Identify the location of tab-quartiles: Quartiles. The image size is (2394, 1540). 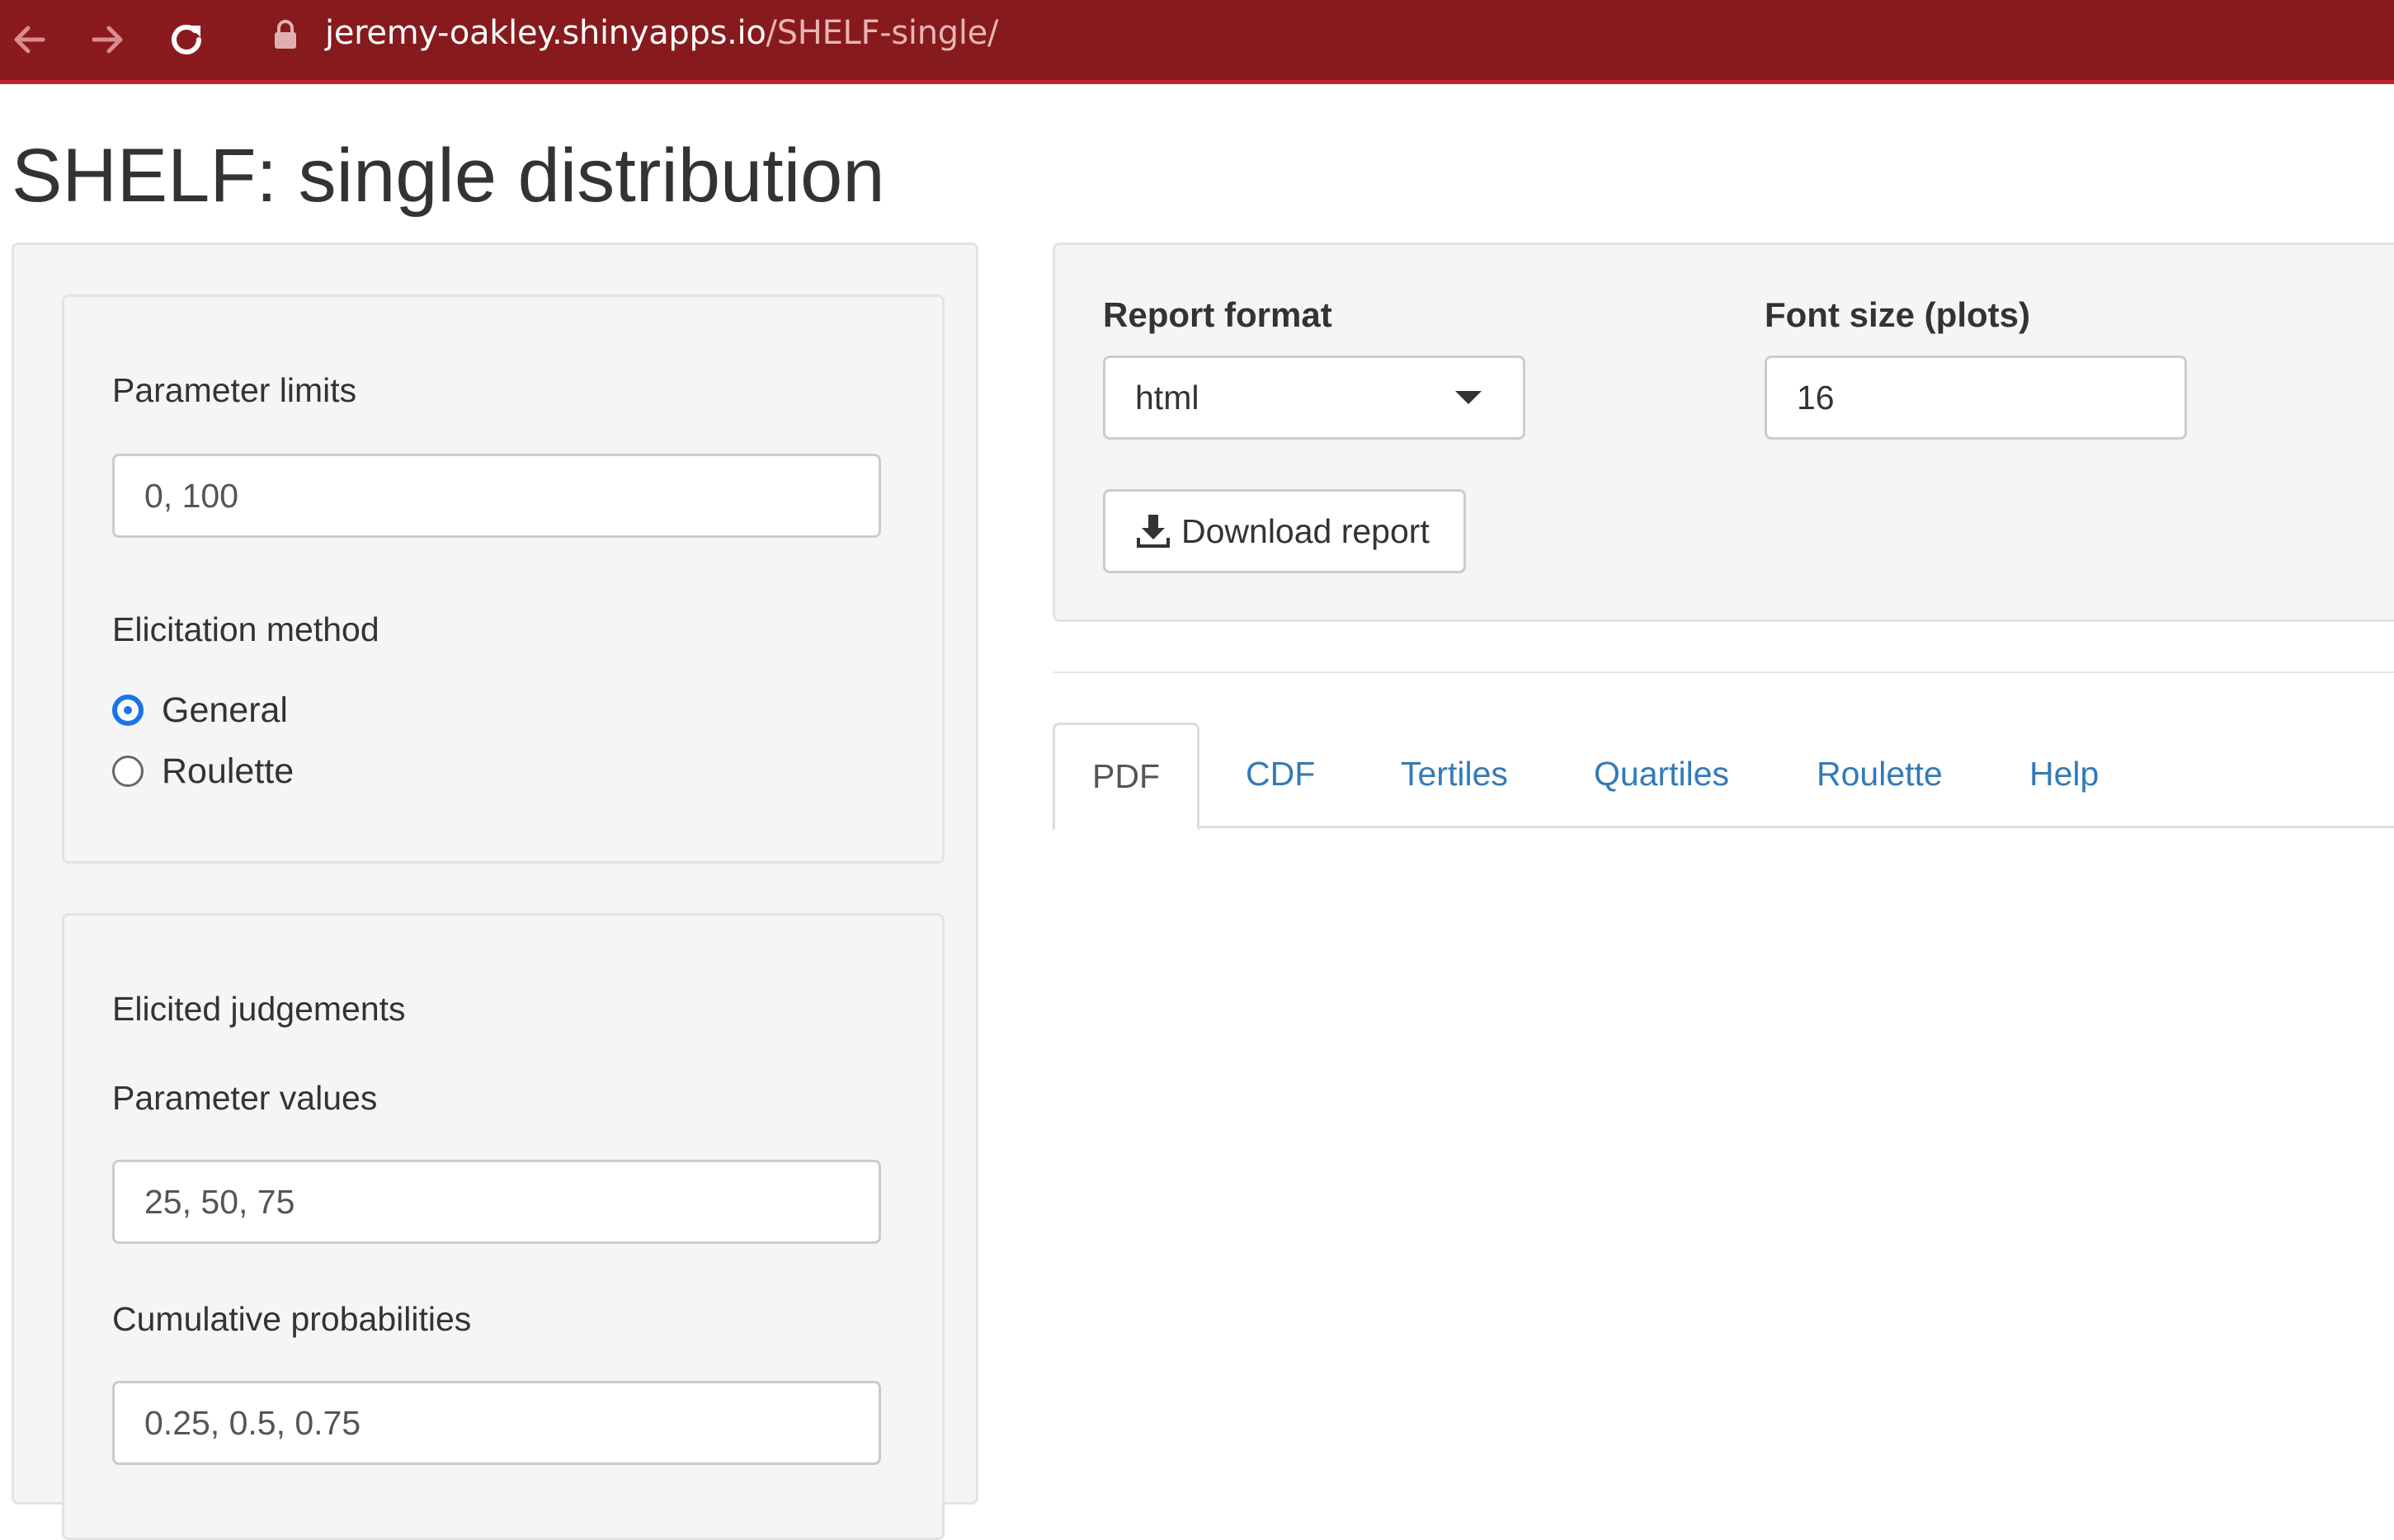
(1662, 775).